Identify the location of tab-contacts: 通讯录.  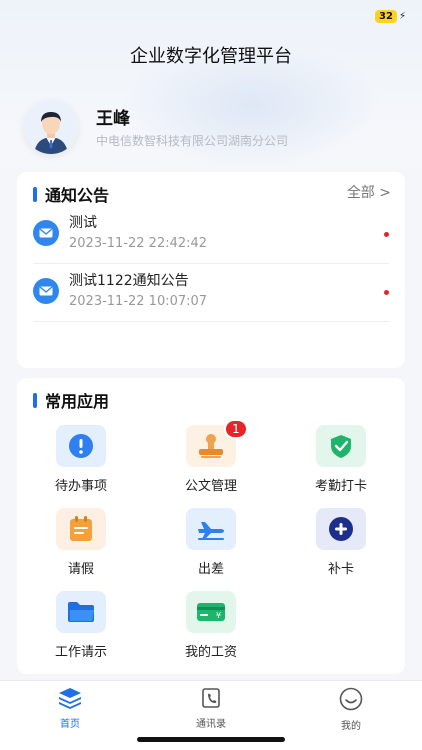
(211, 708).